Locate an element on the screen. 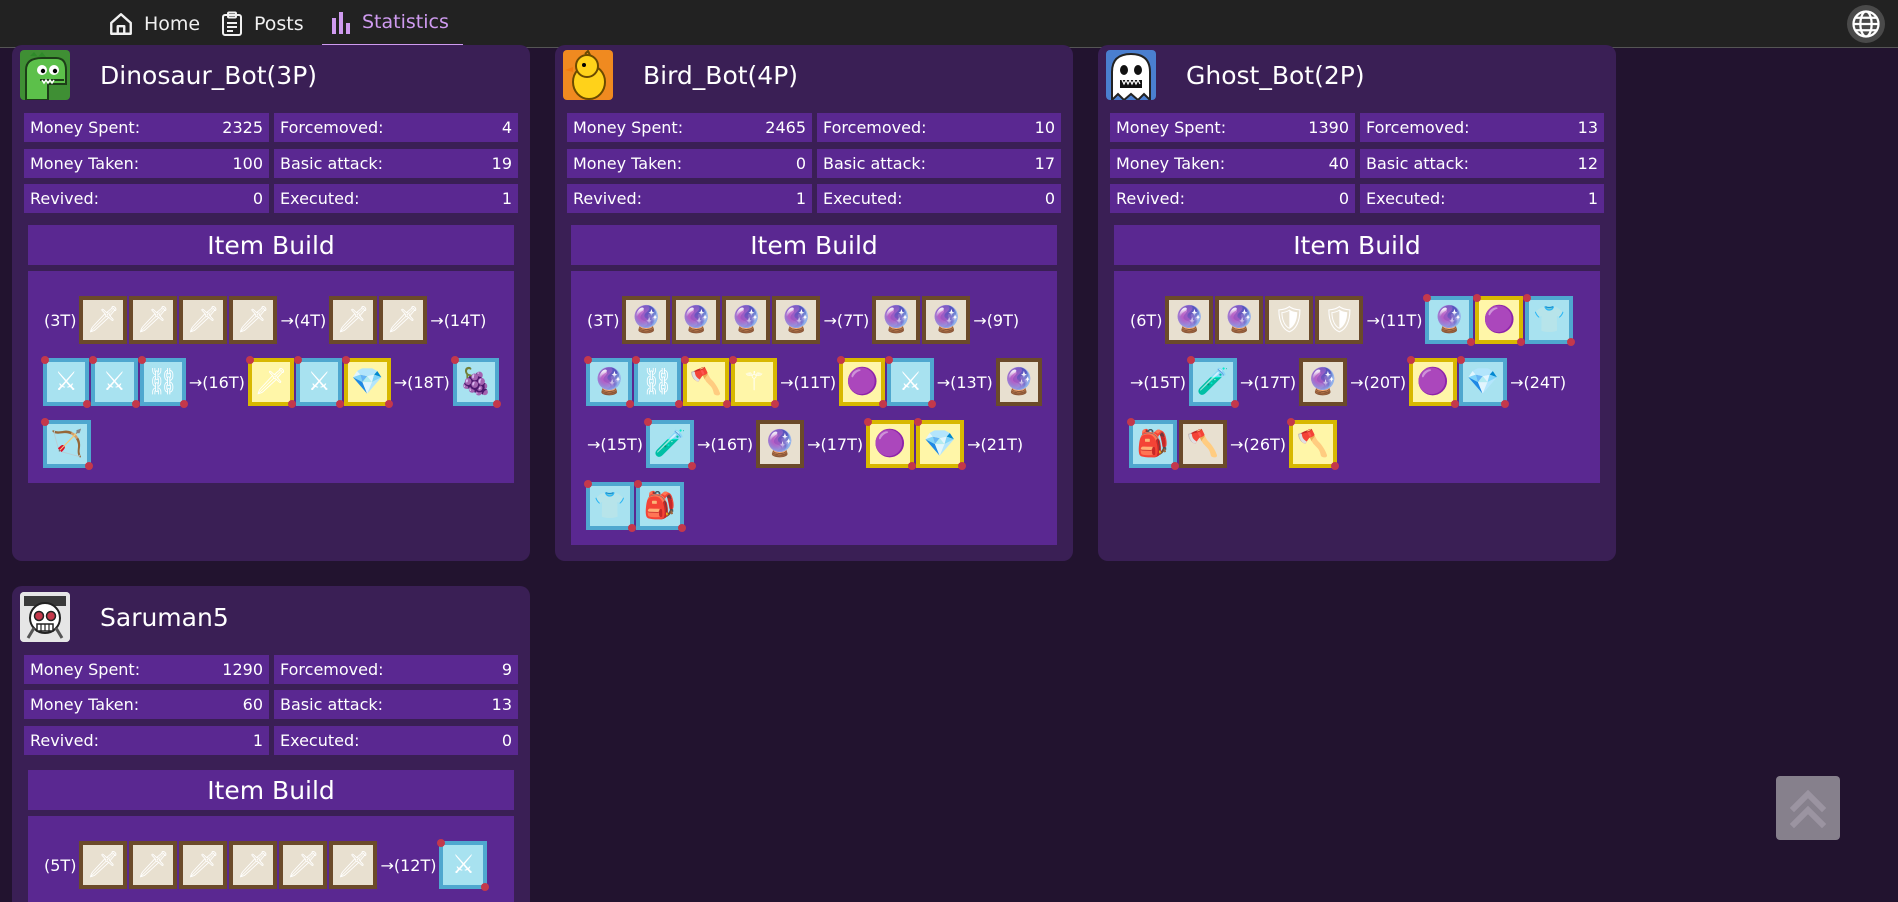 Image resolution: width=1898 pixels, height=902 pixels. ghost-avatar is located at coordinates (1131, 75).